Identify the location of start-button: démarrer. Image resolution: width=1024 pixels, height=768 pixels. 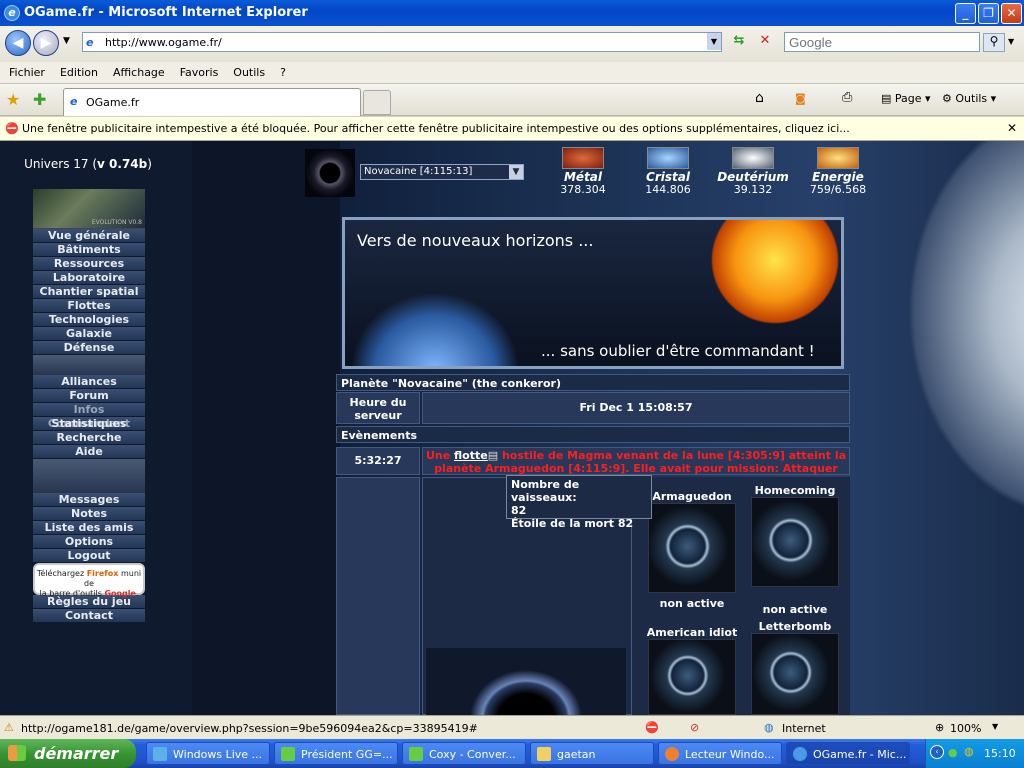
(68, 753).